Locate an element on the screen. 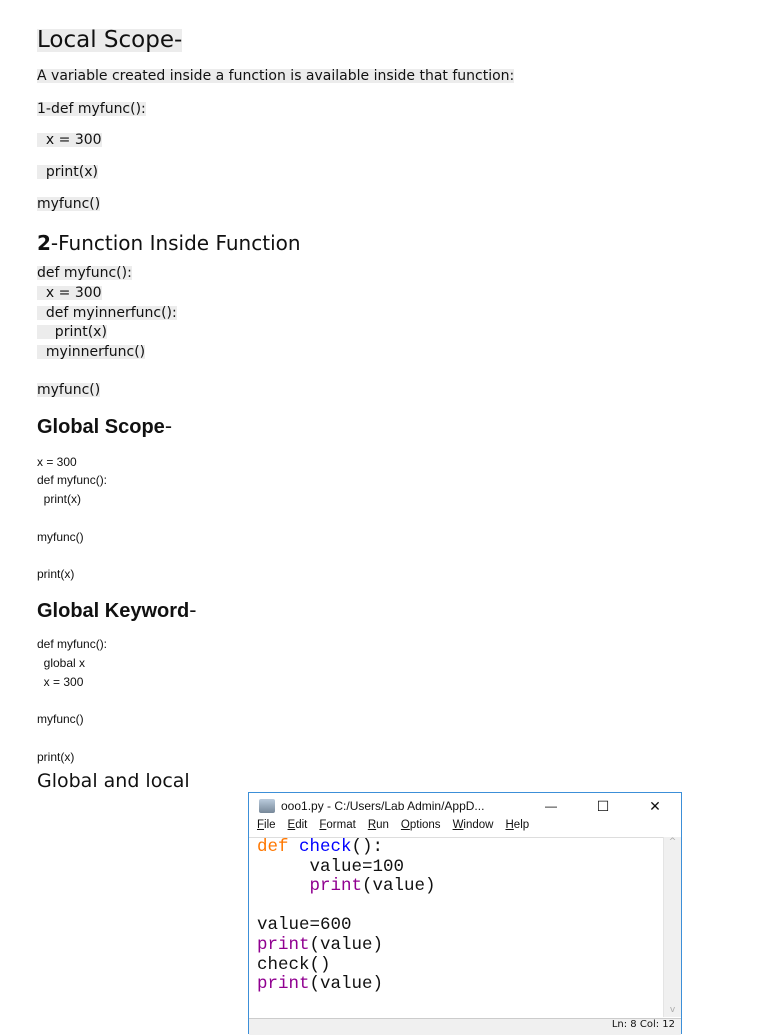 This screenshot has width=768, height=1035. maximize-button: ☐ is located at coordinates (603, 806).